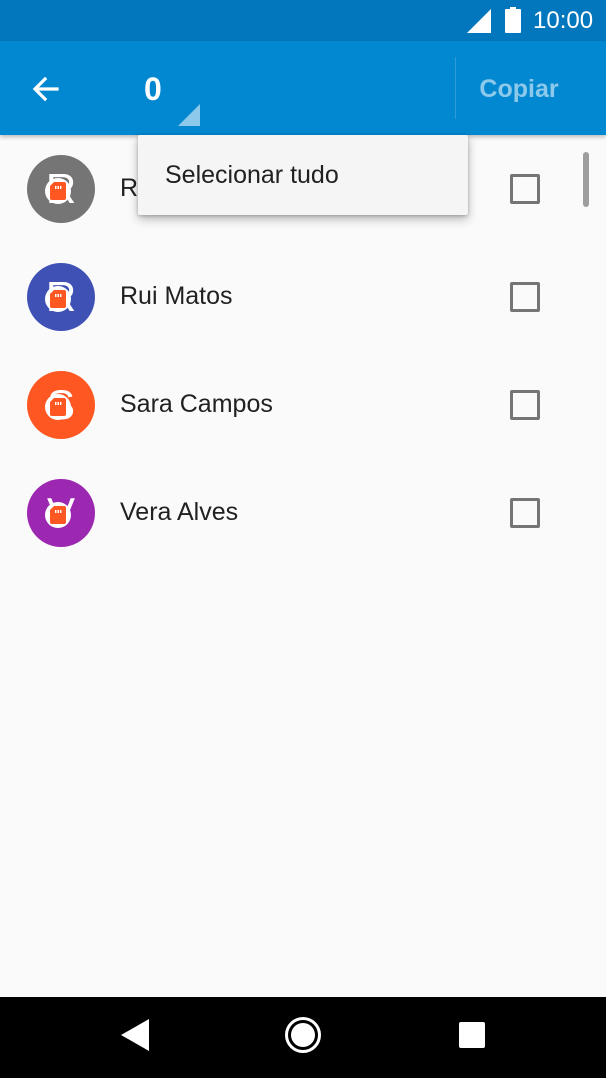 This screenshot has width=606, height=1078. I want to click on contact-name: Vera Alves, so click(179, 512).